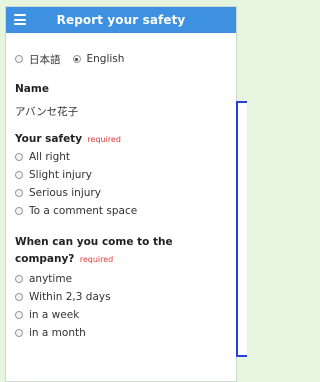  What do you see at coordinates (57, 333) in the screenshot?
I see `option-label: in a month` at bounding box center [57, 333].